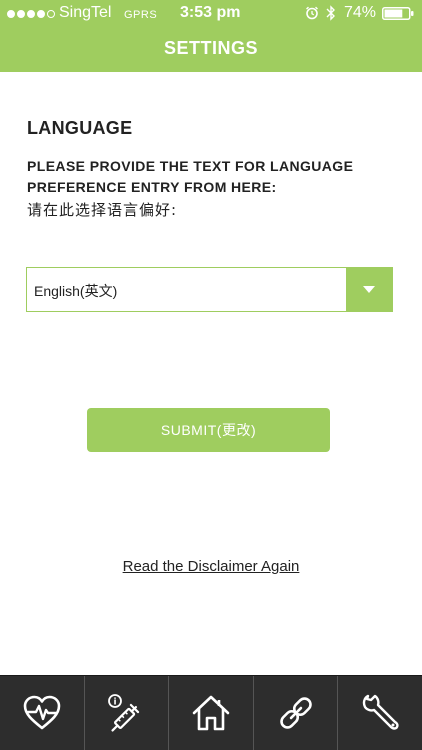 This screenshot has height=750, width=422. Describe the element at coordinates (211, 36) in the screenshot. I see `top-bar: SingTel GPRS 3:53 pm 74% SETTINGS` at that location.